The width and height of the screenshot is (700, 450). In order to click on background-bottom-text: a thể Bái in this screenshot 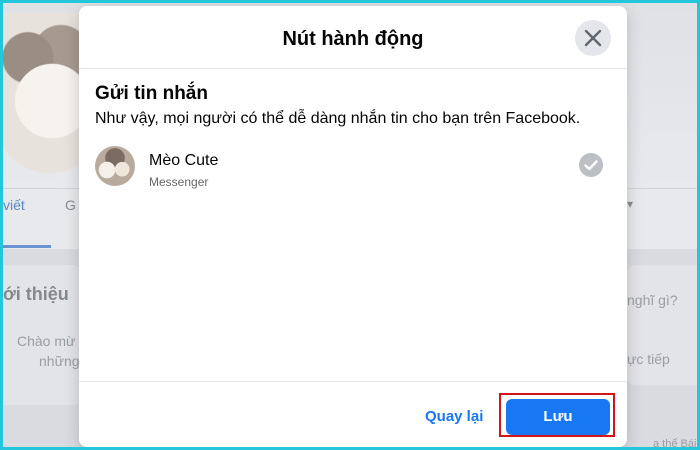, I will do `click(675, 444)`.